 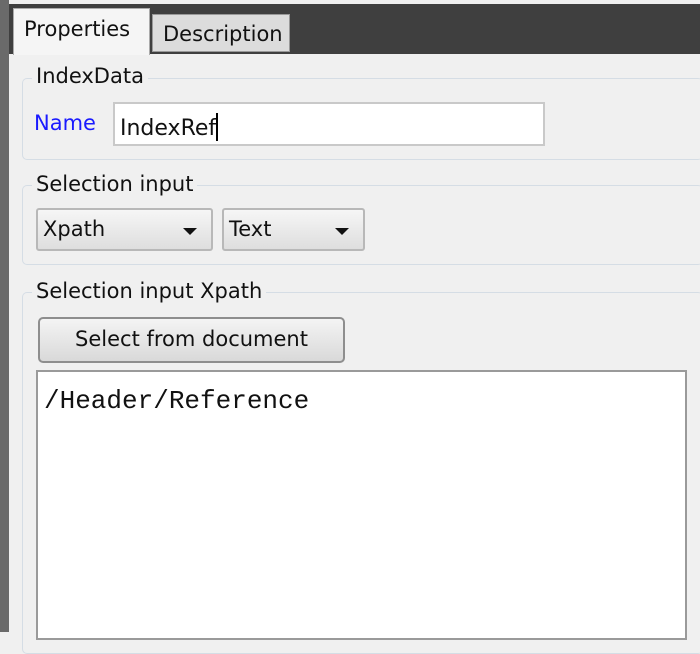 I want to click on left-border, so click(x=4, y=316).